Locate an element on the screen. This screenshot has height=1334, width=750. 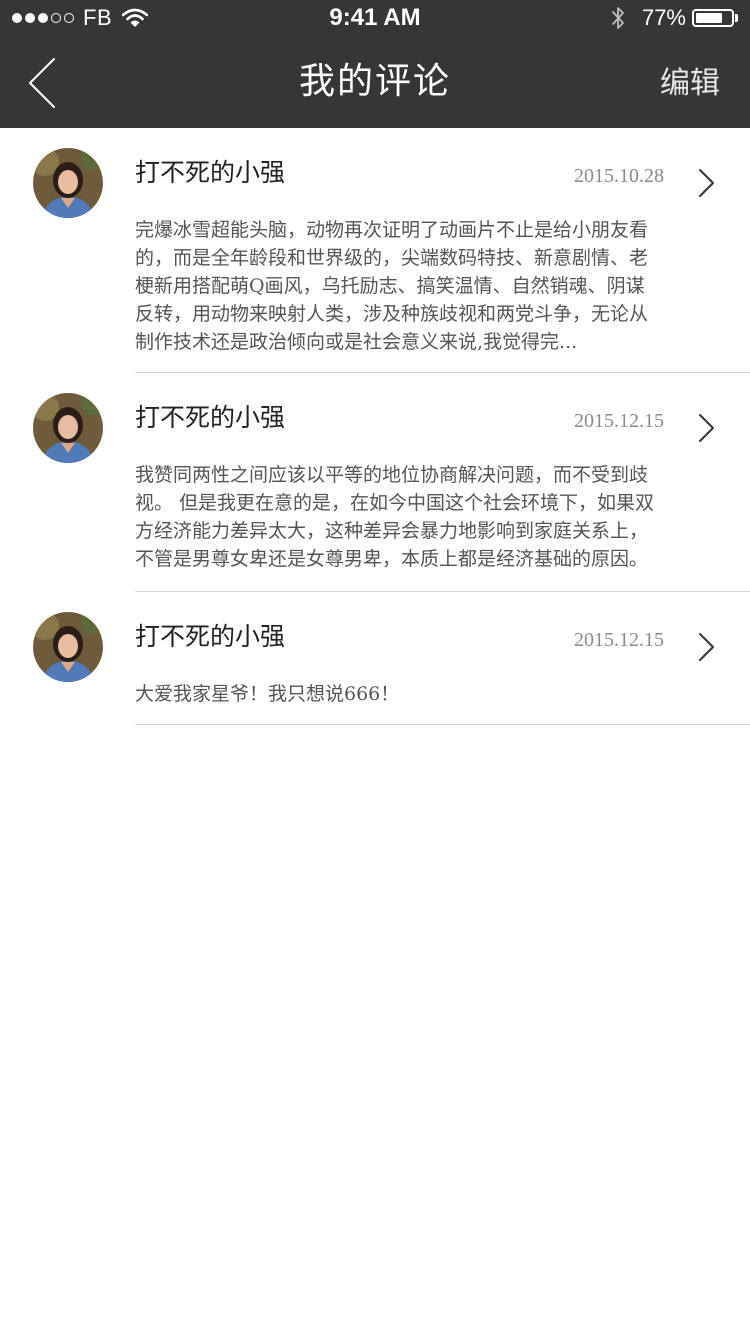
status-right: 77% is located at coordinates (674, 18).